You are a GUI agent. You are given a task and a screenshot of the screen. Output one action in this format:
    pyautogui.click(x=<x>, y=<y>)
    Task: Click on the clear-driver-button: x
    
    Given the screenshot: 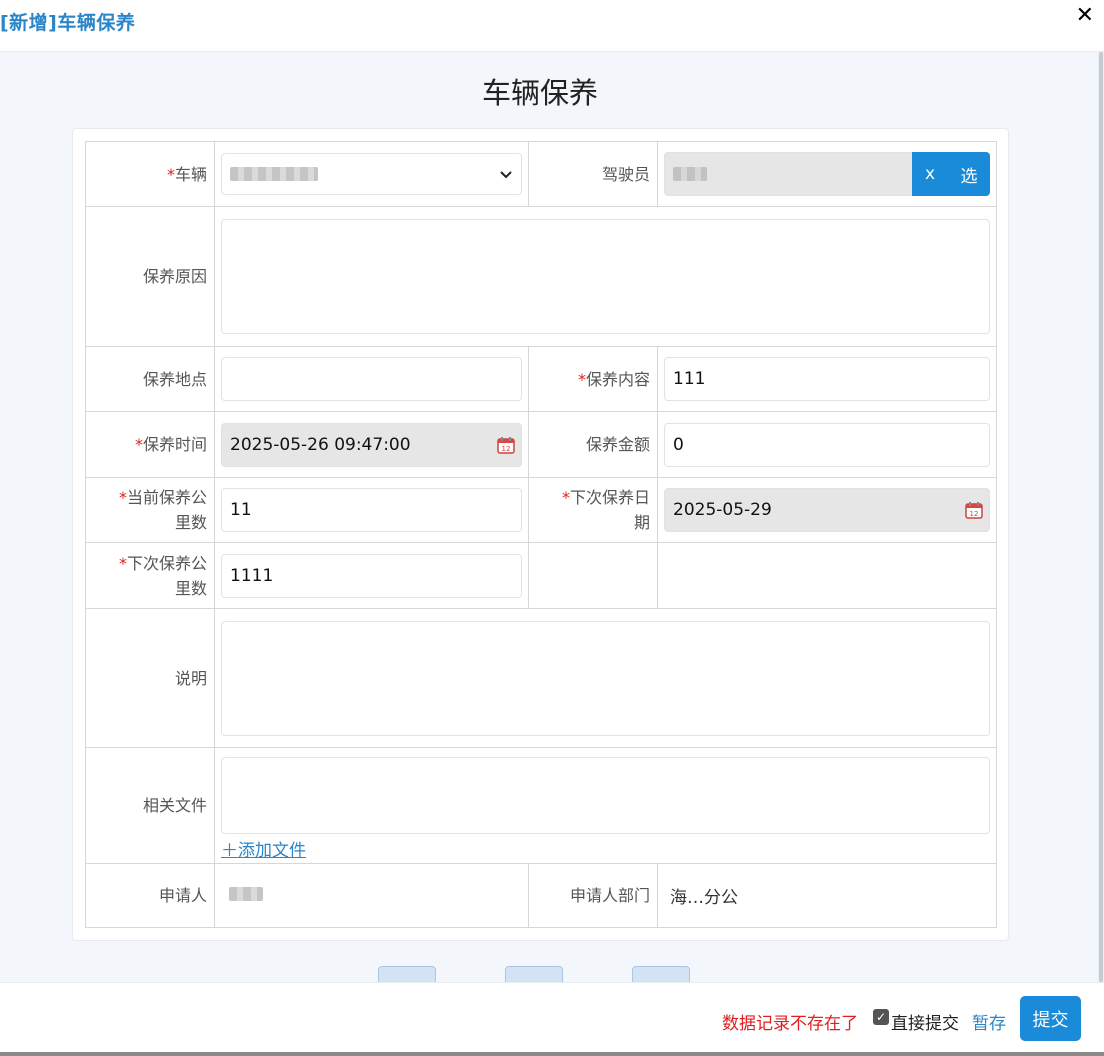 What is the action you would take?
    pyautogui.click(x=930, y=174)
    